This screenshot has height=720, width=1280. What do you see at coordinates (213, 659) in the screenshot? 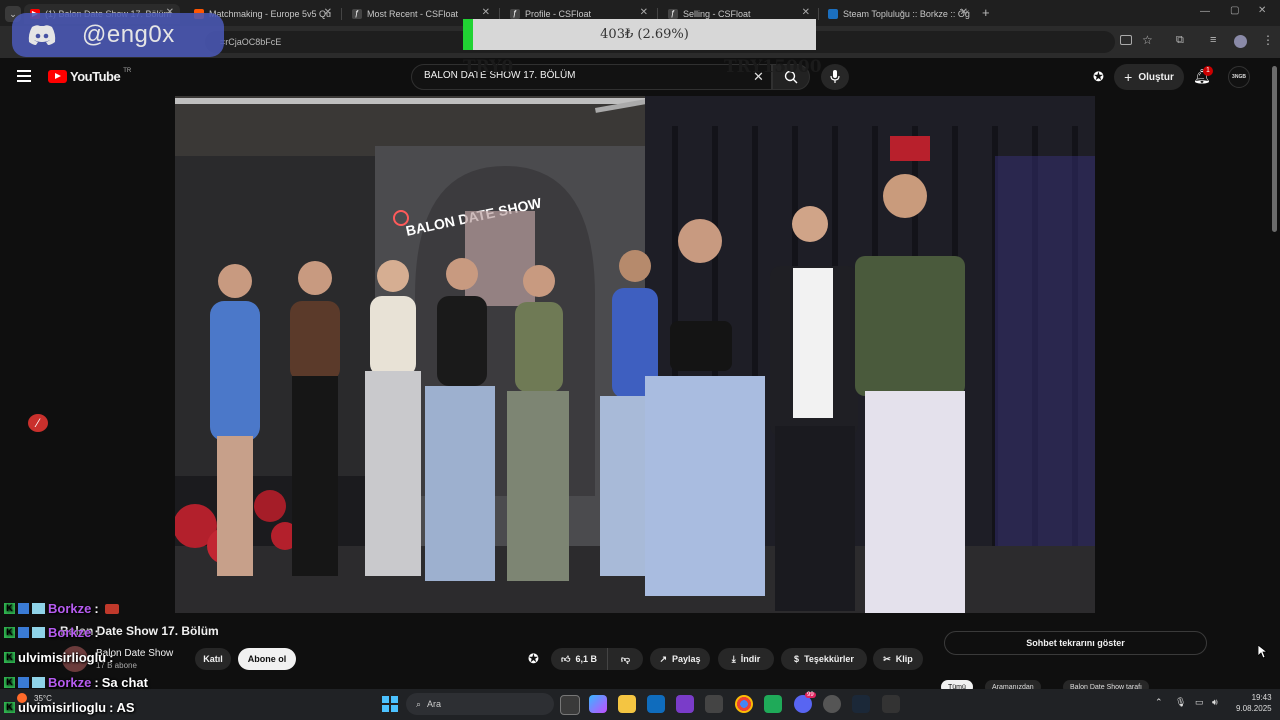
I see `join-button: Katıl` at bounding box center [213, 659].